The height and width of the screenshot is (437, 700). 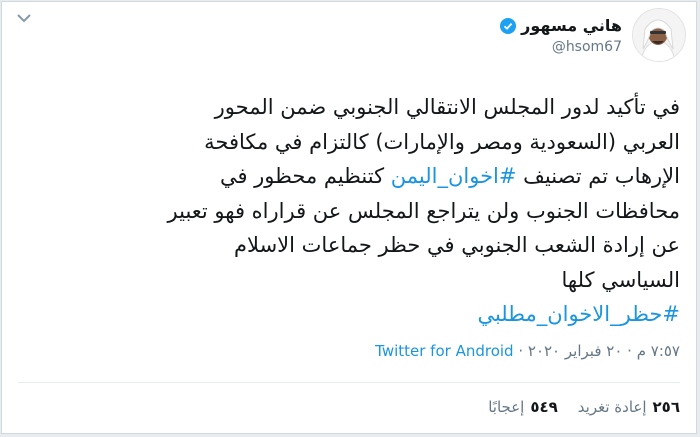 I want to click on avatar, so click(x=659, y=35).